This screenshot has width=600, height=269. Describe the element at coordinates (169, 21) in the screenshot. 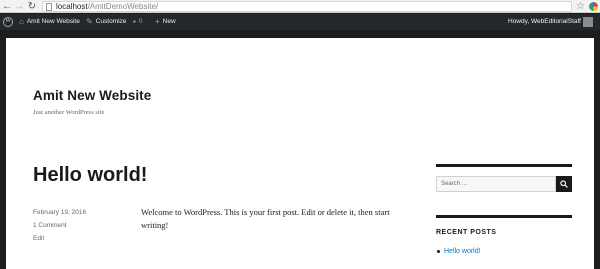

I see `new-label: New` at that location.